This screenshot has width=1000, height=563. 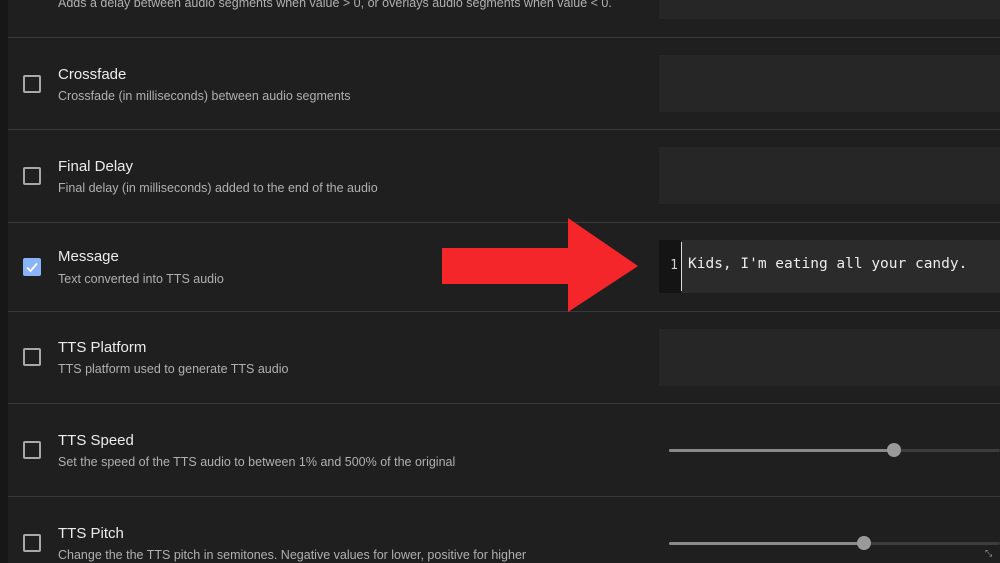 What do you see at coordinates (32, 357) in the screenshot?
I see `tts-platform-checkbox` at bounding box center [32, 357].